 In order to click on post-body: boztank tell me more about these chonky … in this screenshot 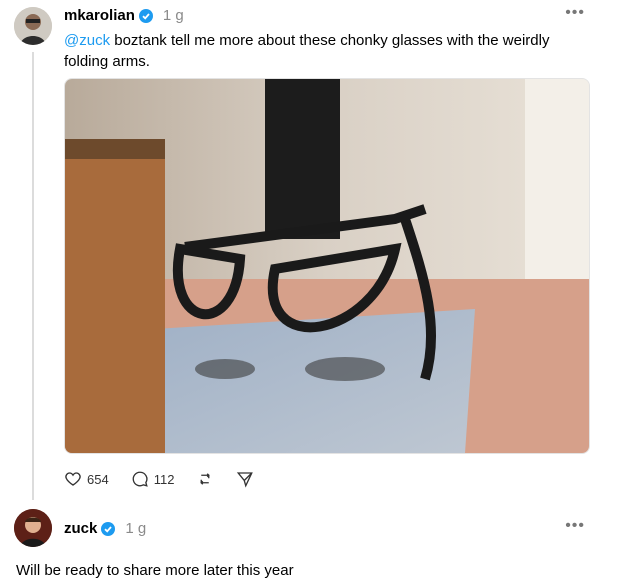, I will do `click(307, 51)`.